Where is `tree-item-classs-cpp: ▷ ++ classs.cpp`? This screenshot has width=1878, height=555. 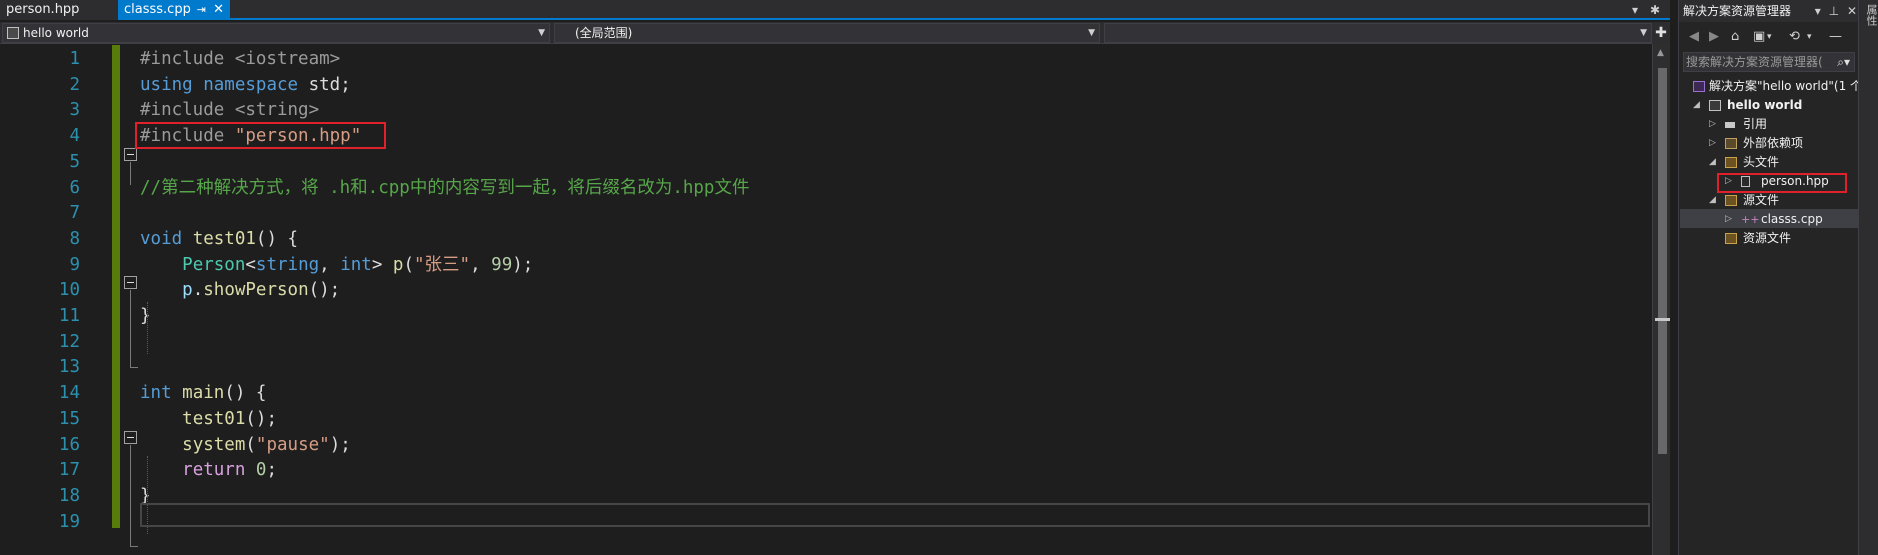 tree-item-classs-cpp: ▷ ++ classs.cpp is located at coordinates (1769, 219).